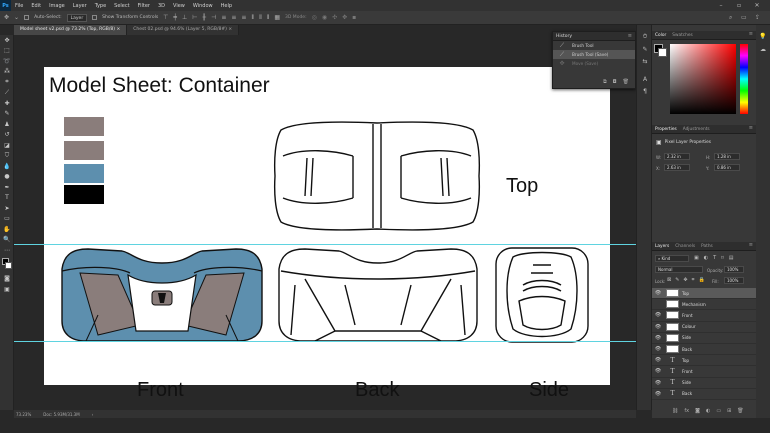  I want to click on layer-style-icon: fx, so click(686, 411).